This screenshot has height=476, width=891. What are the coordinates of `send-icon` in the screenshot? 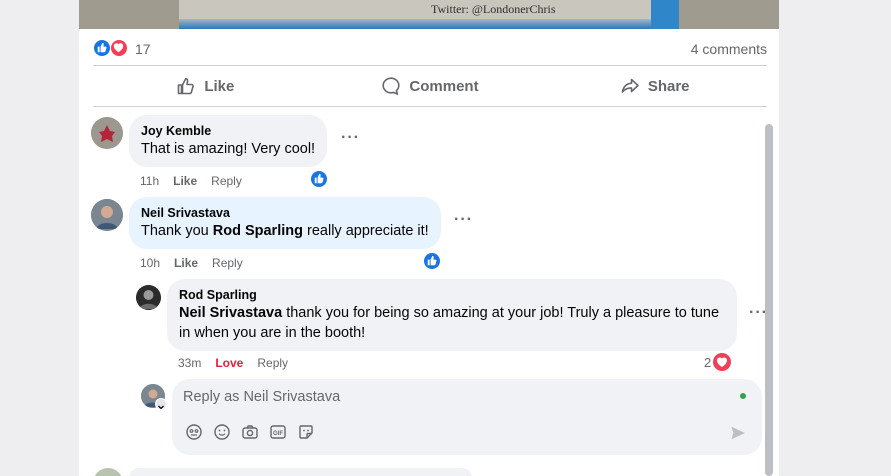 It's located at (738, 435).